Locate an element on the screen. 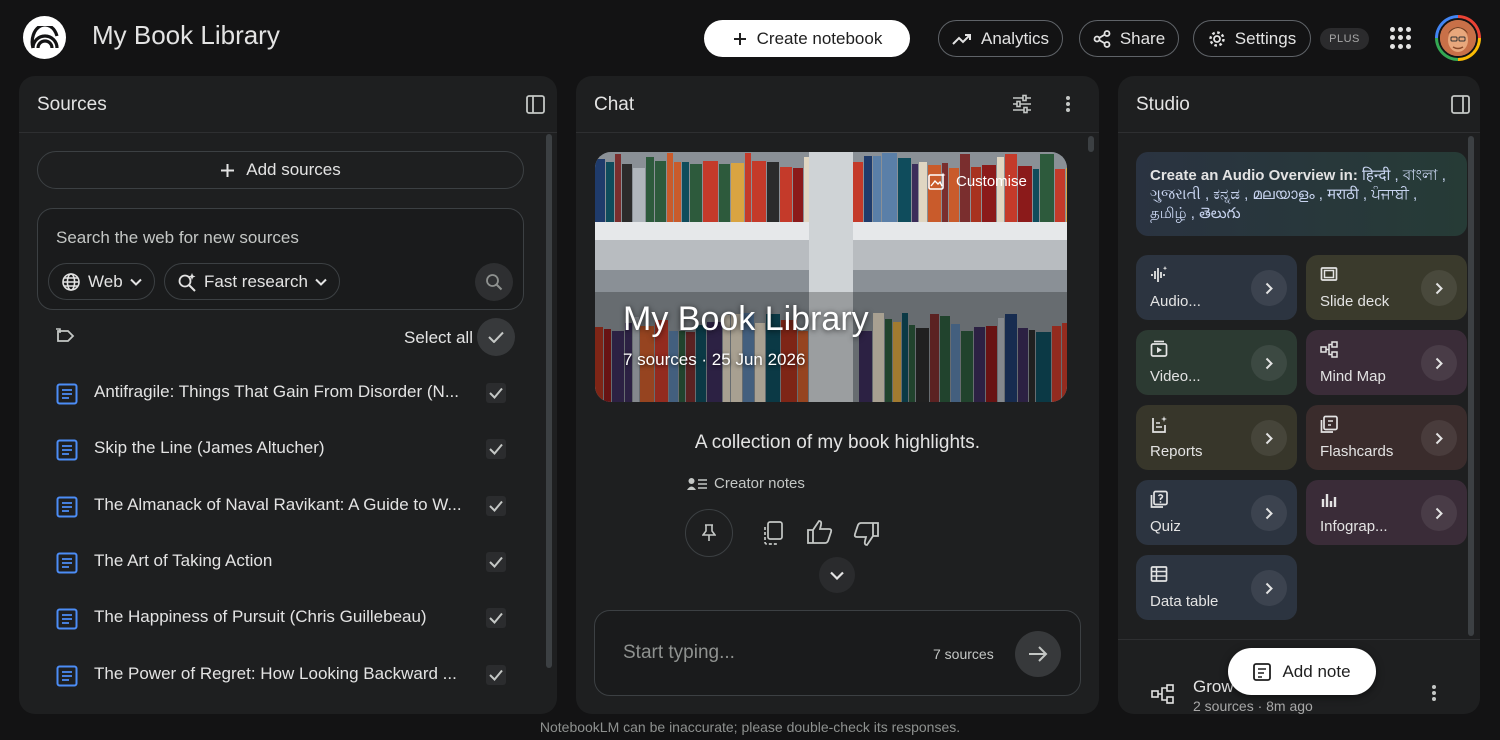 This screenshot has width=1500, height=740. studio-title: Studio is located at coordinates (1163, 104).